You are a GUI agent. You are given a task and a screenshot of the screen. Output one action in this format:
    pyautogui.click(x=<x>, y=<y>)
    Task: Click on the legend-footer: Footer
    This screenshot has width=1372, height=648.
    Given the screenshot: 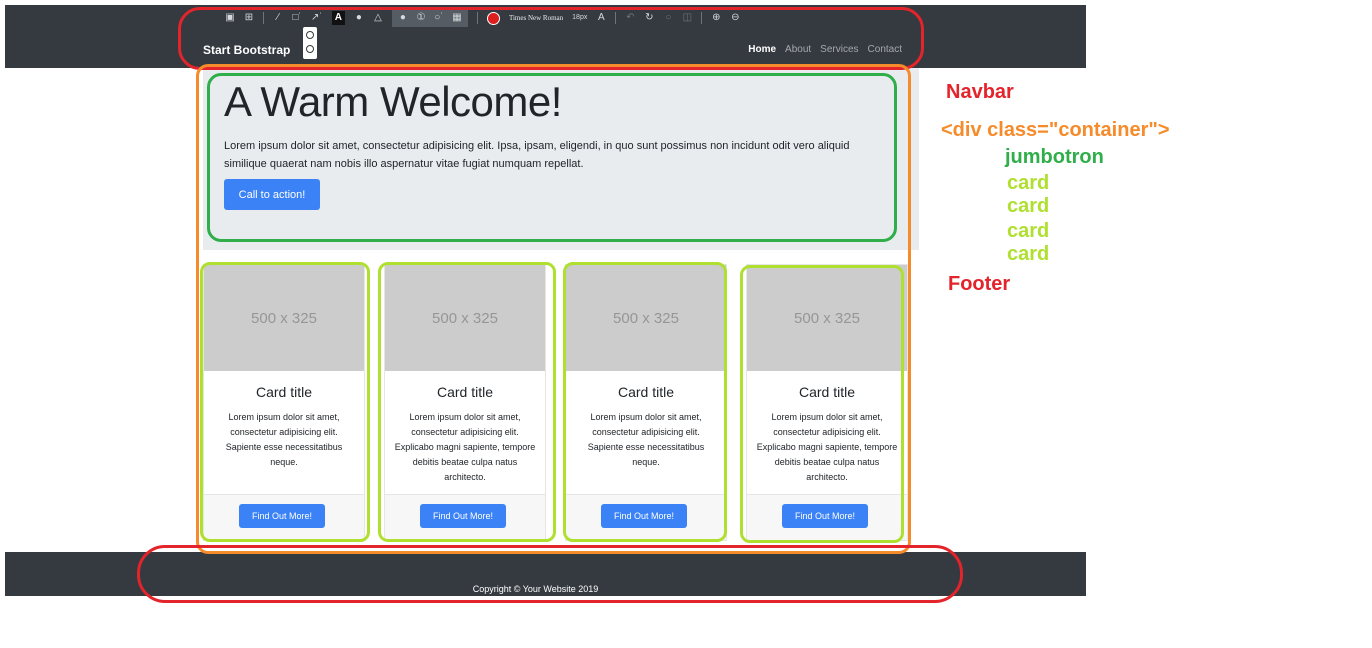 What is the action you would take?
    pyautogui.click(x=979, y=284)
    